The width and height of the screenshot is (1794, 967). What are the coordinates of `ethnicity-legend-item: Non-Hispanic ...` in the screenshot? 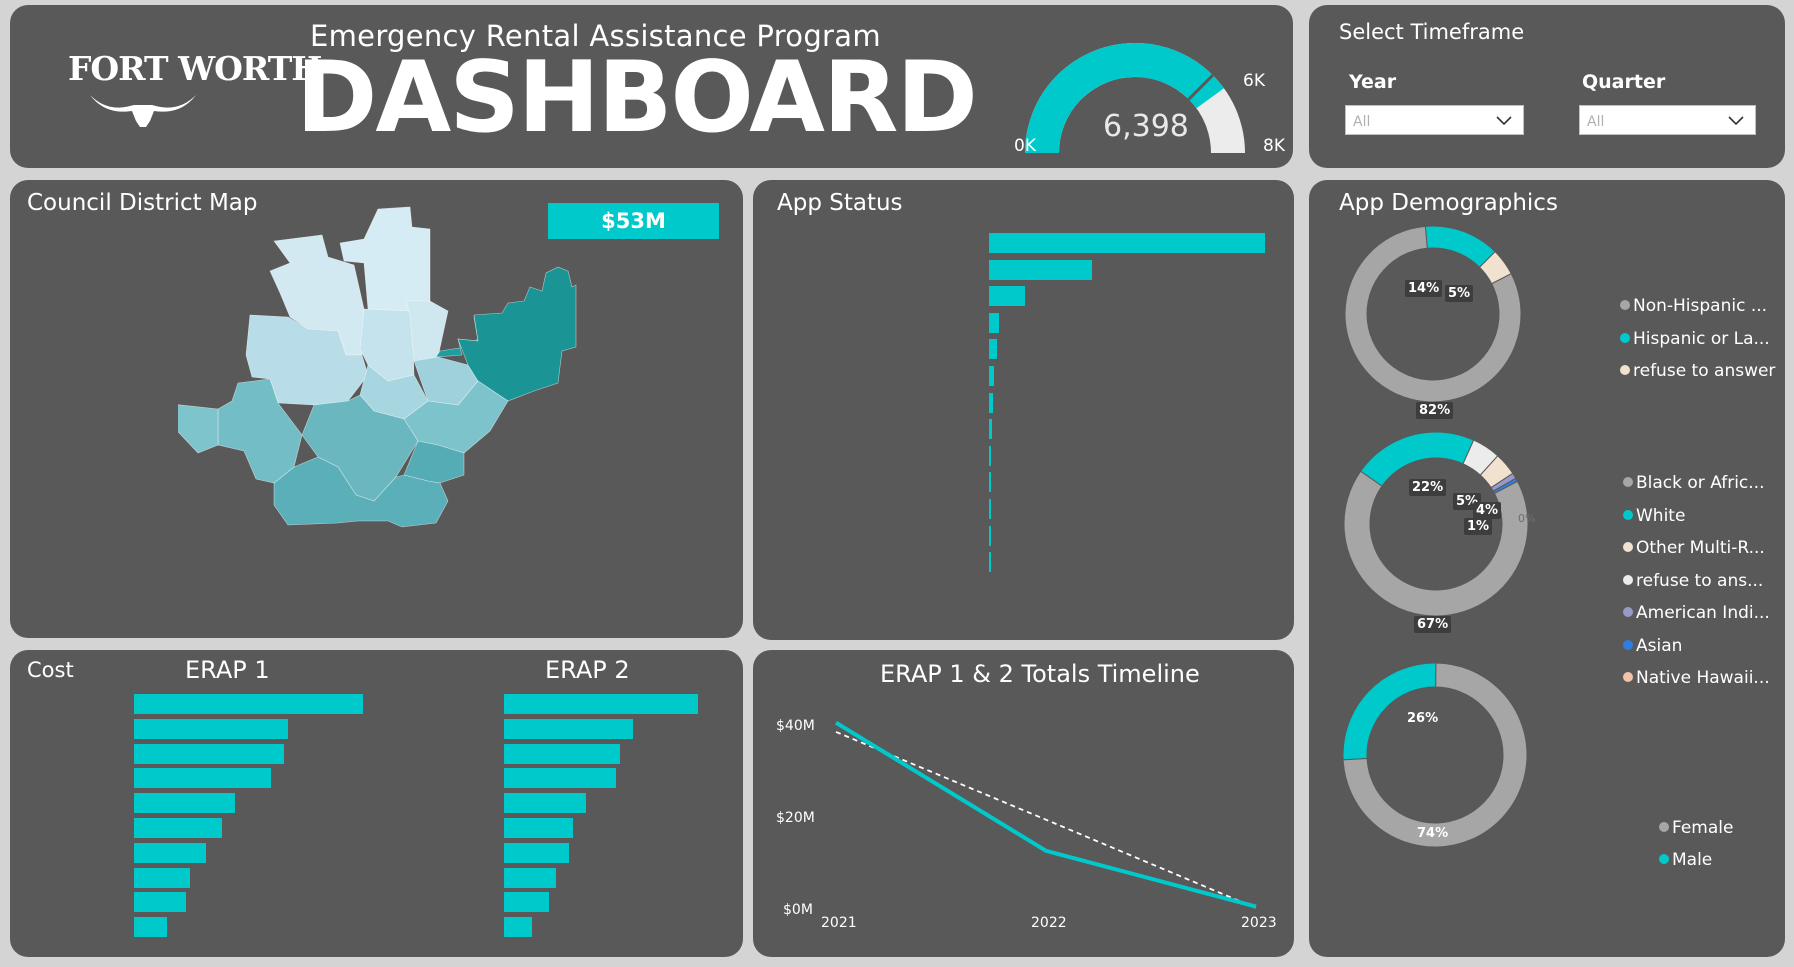 It's located at (1693, 306).